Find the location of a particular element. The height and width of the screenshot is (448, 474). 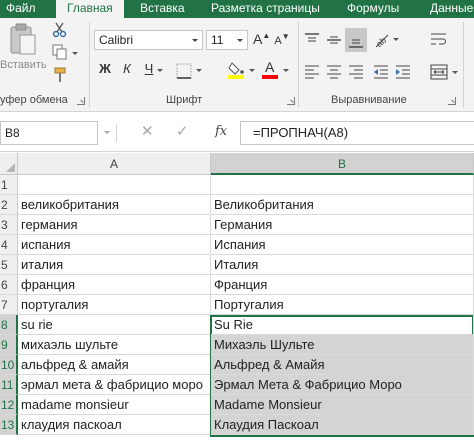

merge-dropdown-icon is located at coordinates (455, 72).